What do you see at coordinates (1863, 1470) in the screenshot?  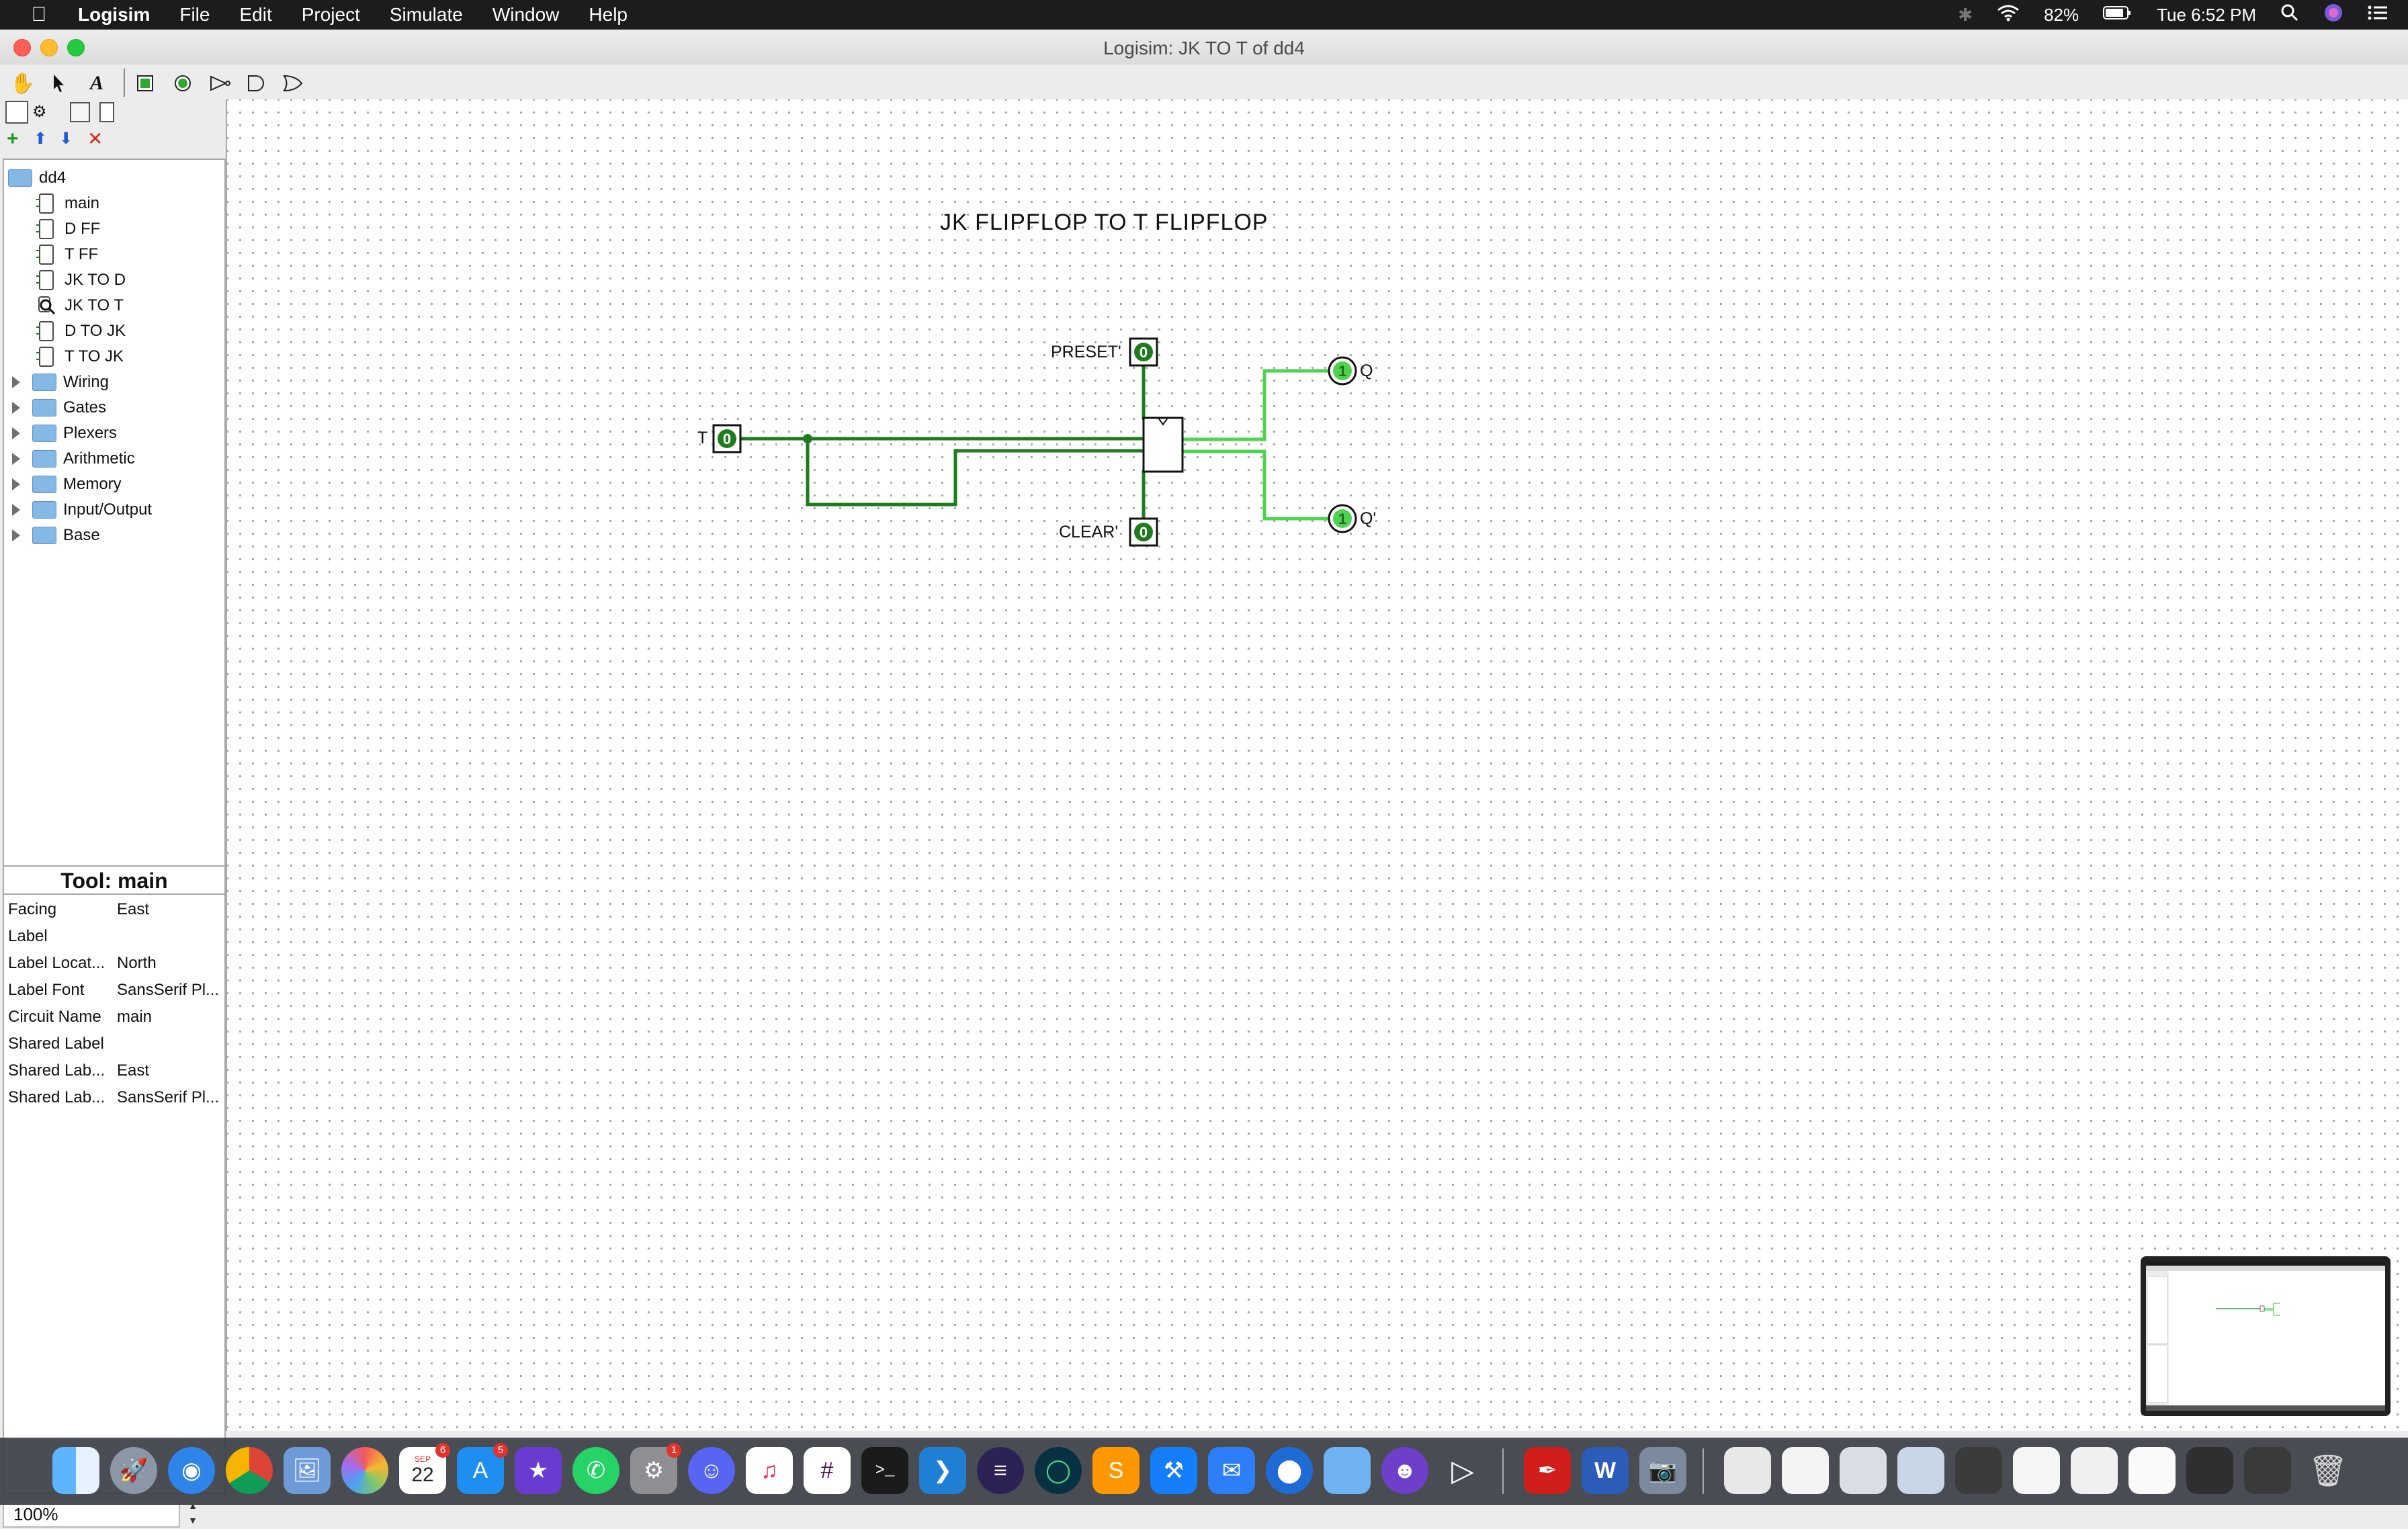 I see `recent-doc-2-icon` at bounding box center [1863, 1470].